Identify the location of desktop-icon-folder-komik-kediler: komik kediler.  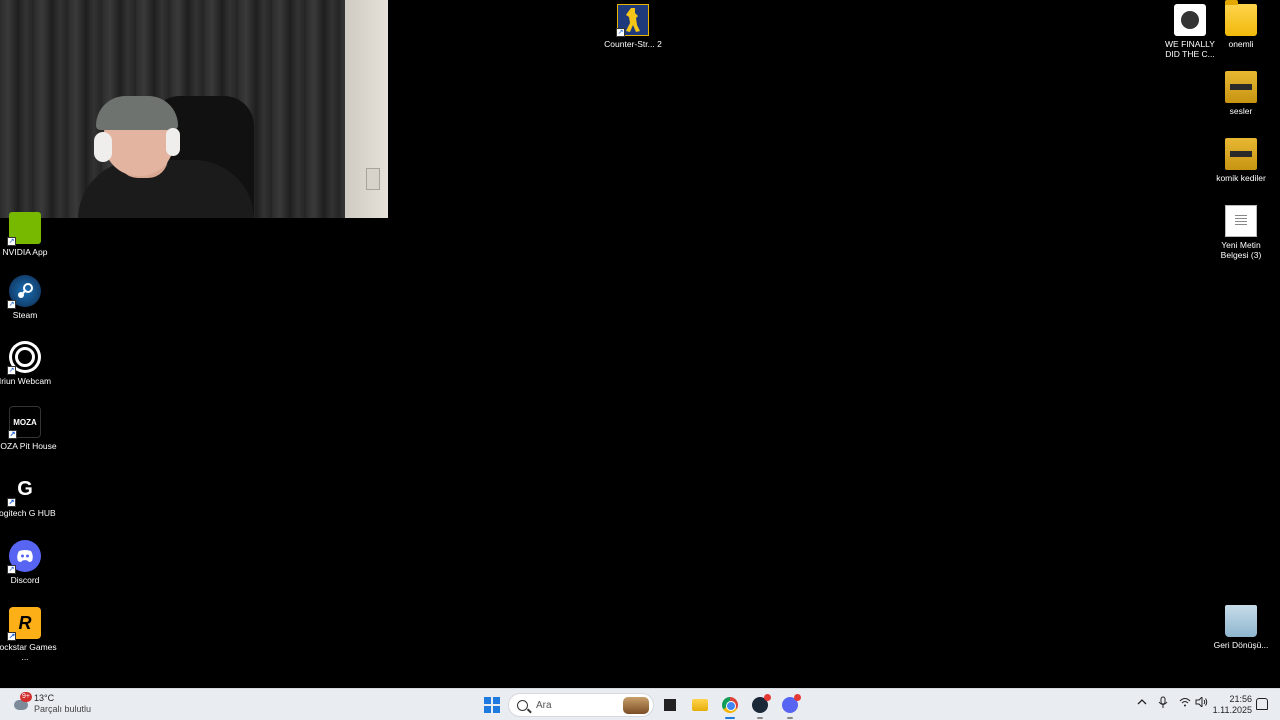
(1241, 160).